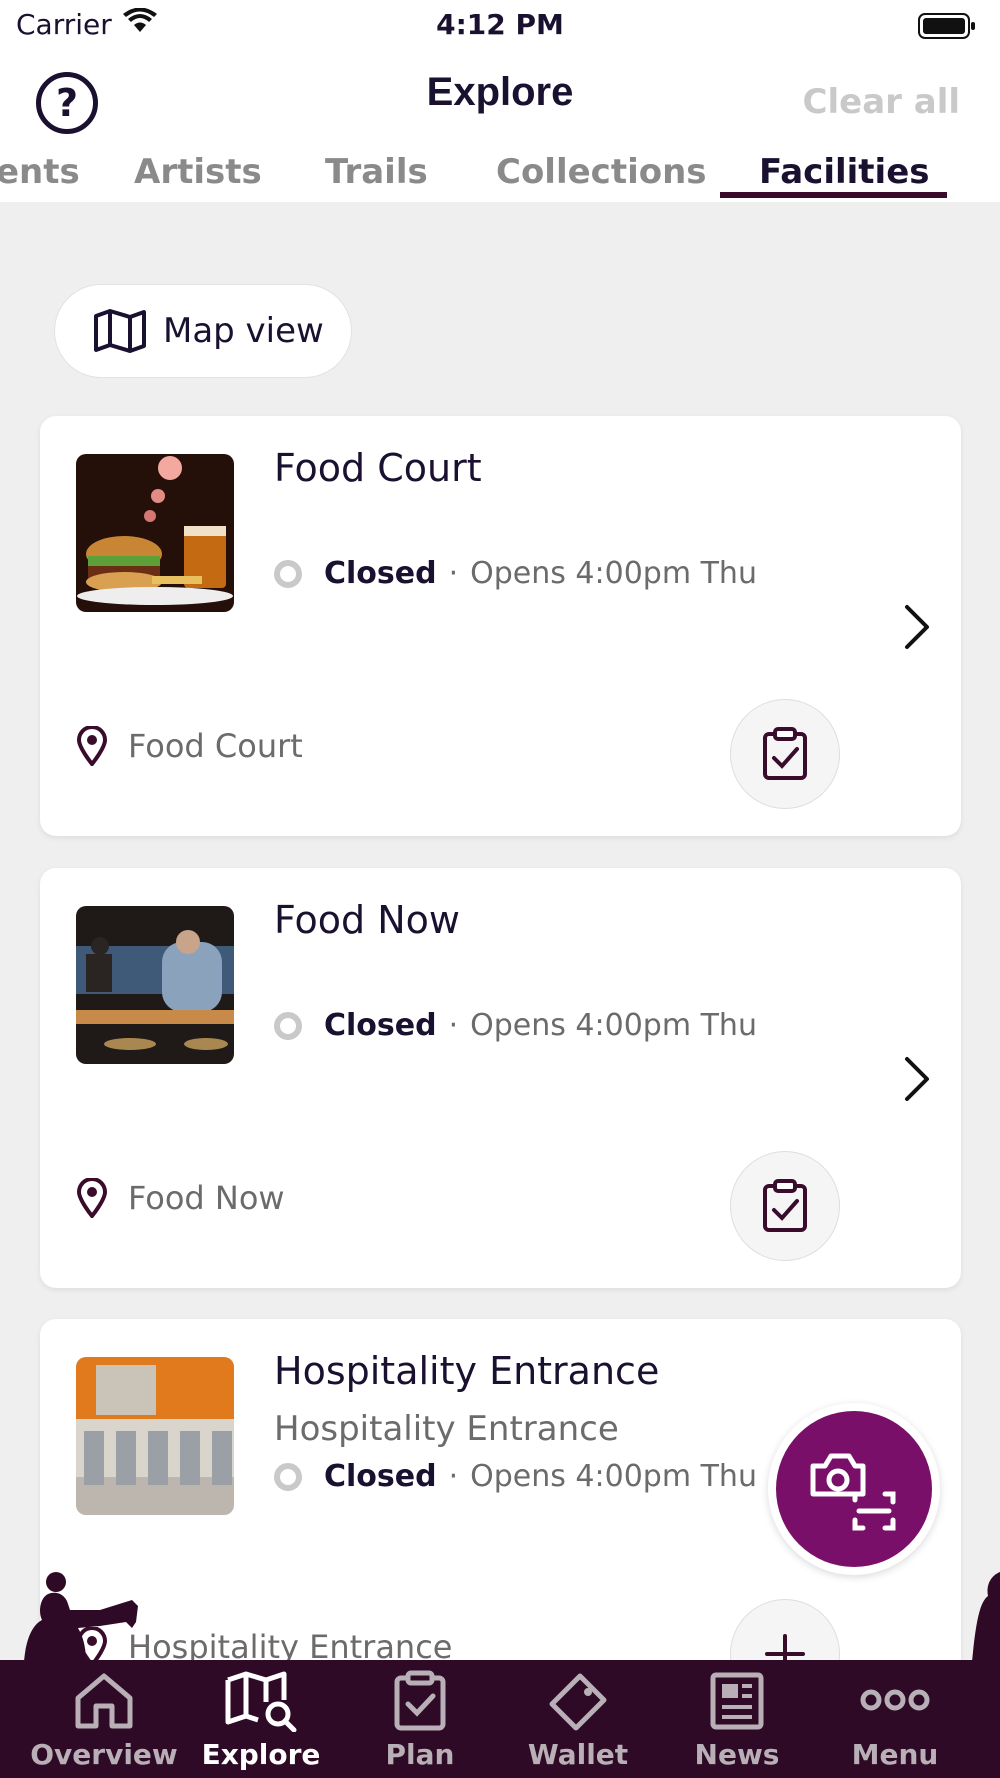 Image resolution: width=1000 pixels, height=1778 pixels. Describe the element at coordinates (376, 172) in the screenshot. I see `tab-trails: Trails` at that location.